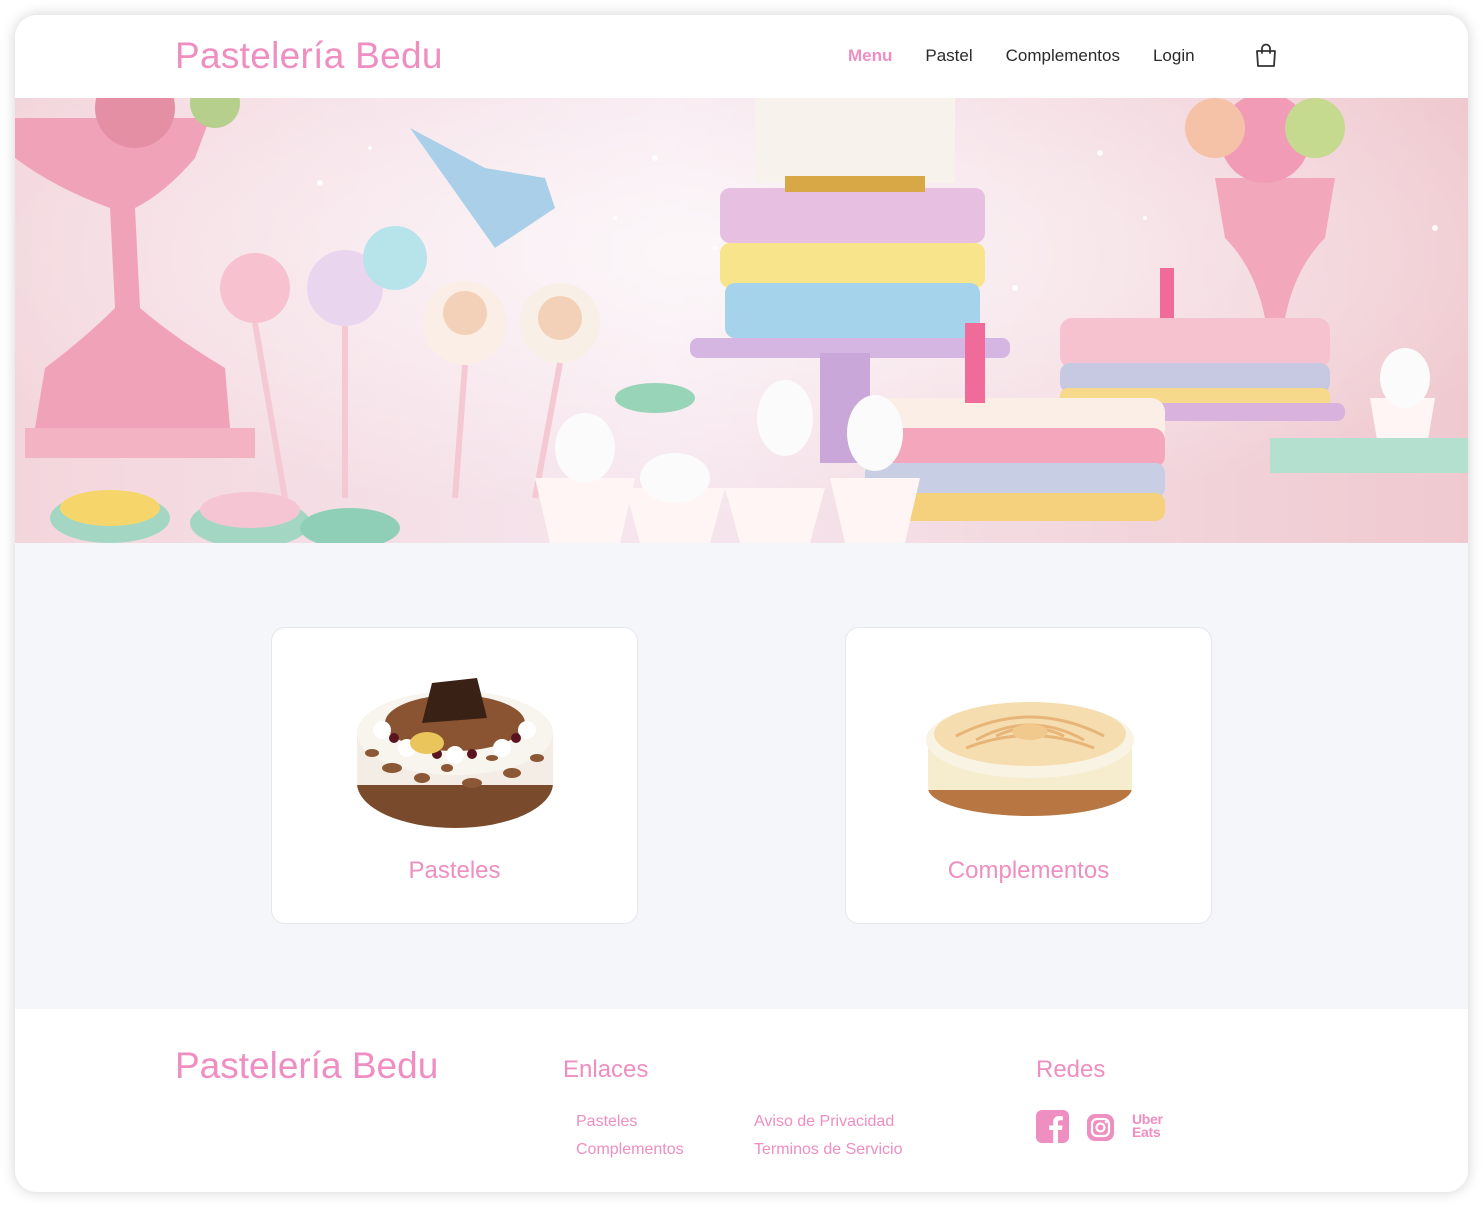 Image resolution: width=1484 pixels, height=1207 pixels. What do you see at coordinates (870, 56) in the screenshot?
I see `nav-menu: Menu` at bounding box center [870, 56].